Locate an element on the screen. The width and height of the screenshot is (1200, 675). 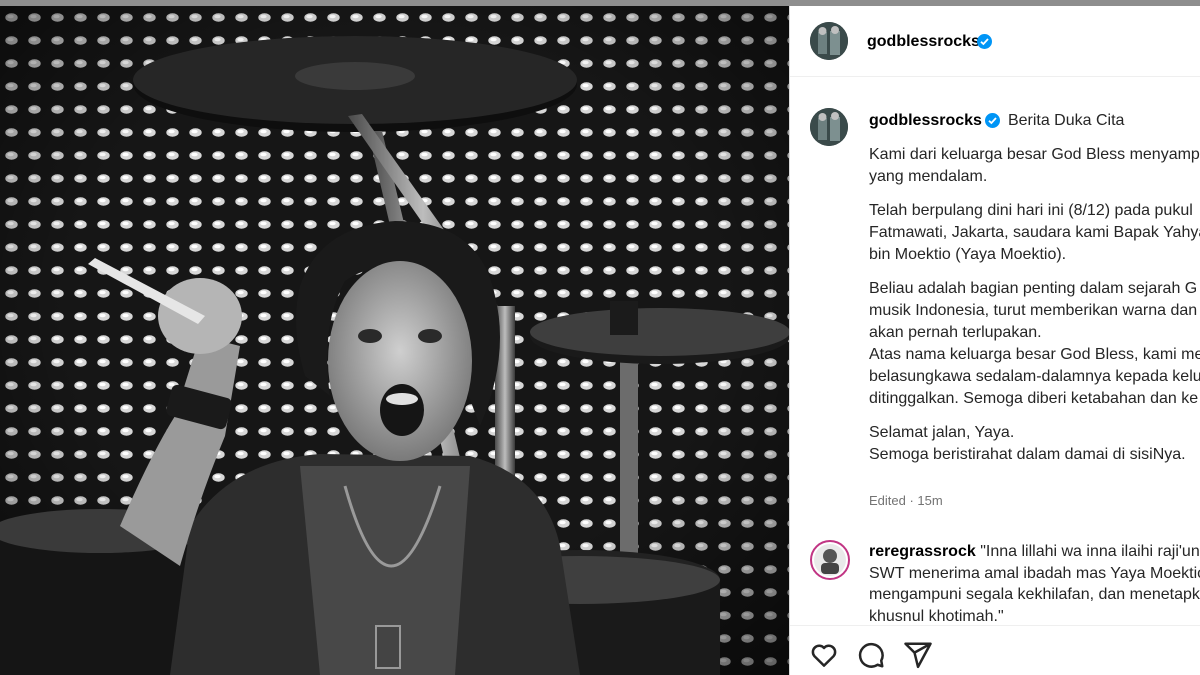
caption-headline: Berita Duka Cita is located at coordinates (1066, 120).